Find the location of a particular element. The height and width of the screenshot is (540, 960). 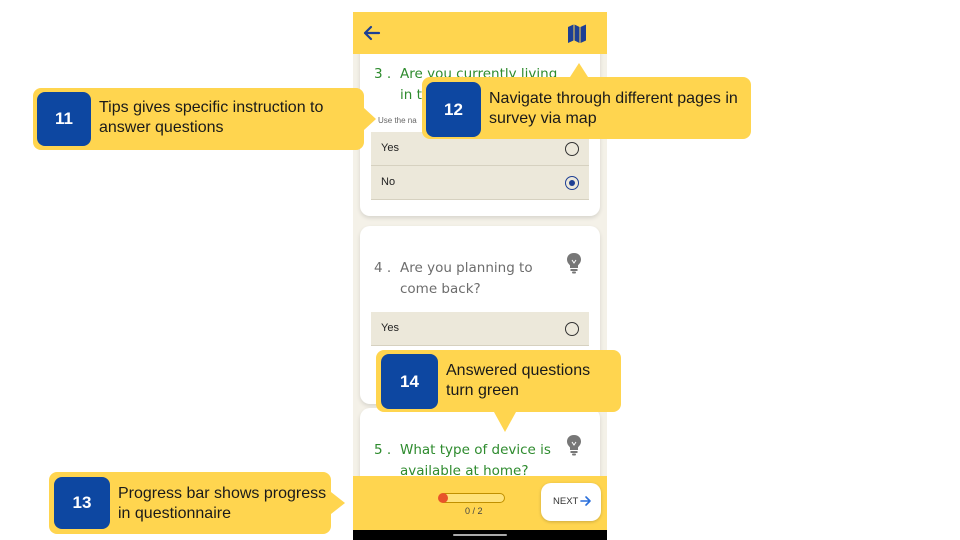

question-label: Are you planning to come back? is located at coordinates (466, 278).